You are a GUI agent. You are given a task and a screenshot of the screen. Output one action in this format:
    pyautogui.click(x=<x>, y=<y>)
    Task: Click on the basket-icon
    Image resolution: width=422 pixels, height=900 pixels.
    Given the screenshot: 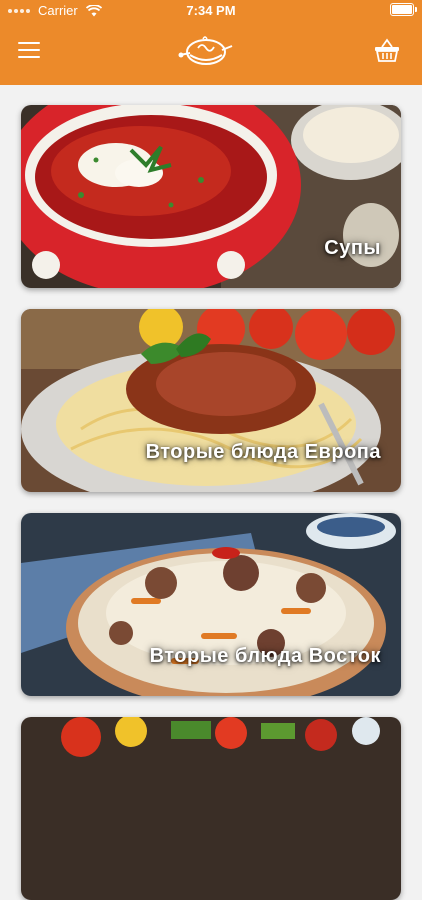 What is the action you would take?
    pyautogui.click(x=387, y=50)
    